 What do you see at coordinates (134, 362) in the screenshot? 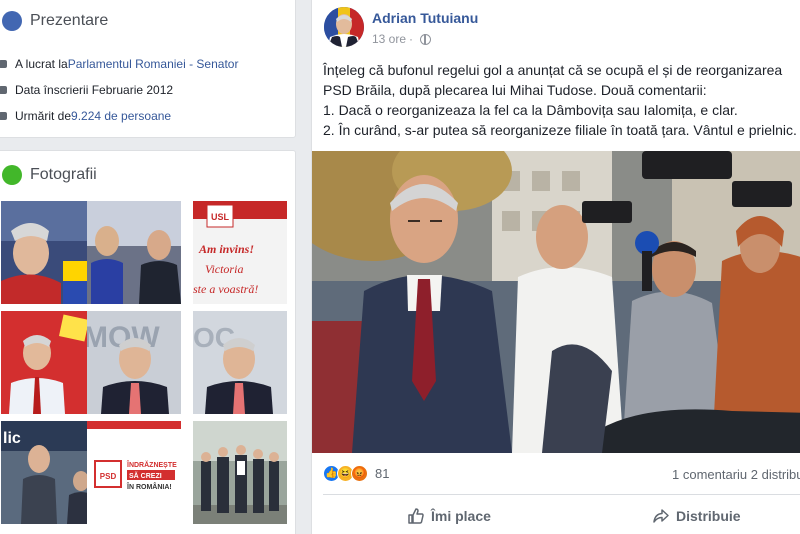
I see `photo-tile: MOW` at bounding box center [134, 362].